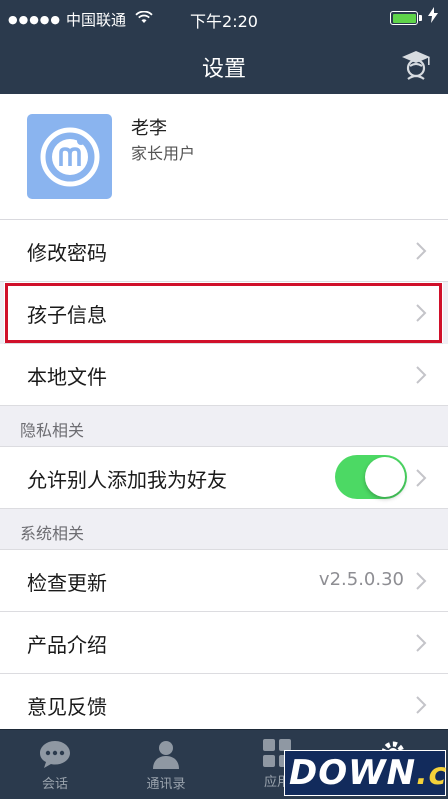 The image size is (448, 799). Describe the element at coordinates (433, 17) in the screenshot. I see `charging-icon` at that location.